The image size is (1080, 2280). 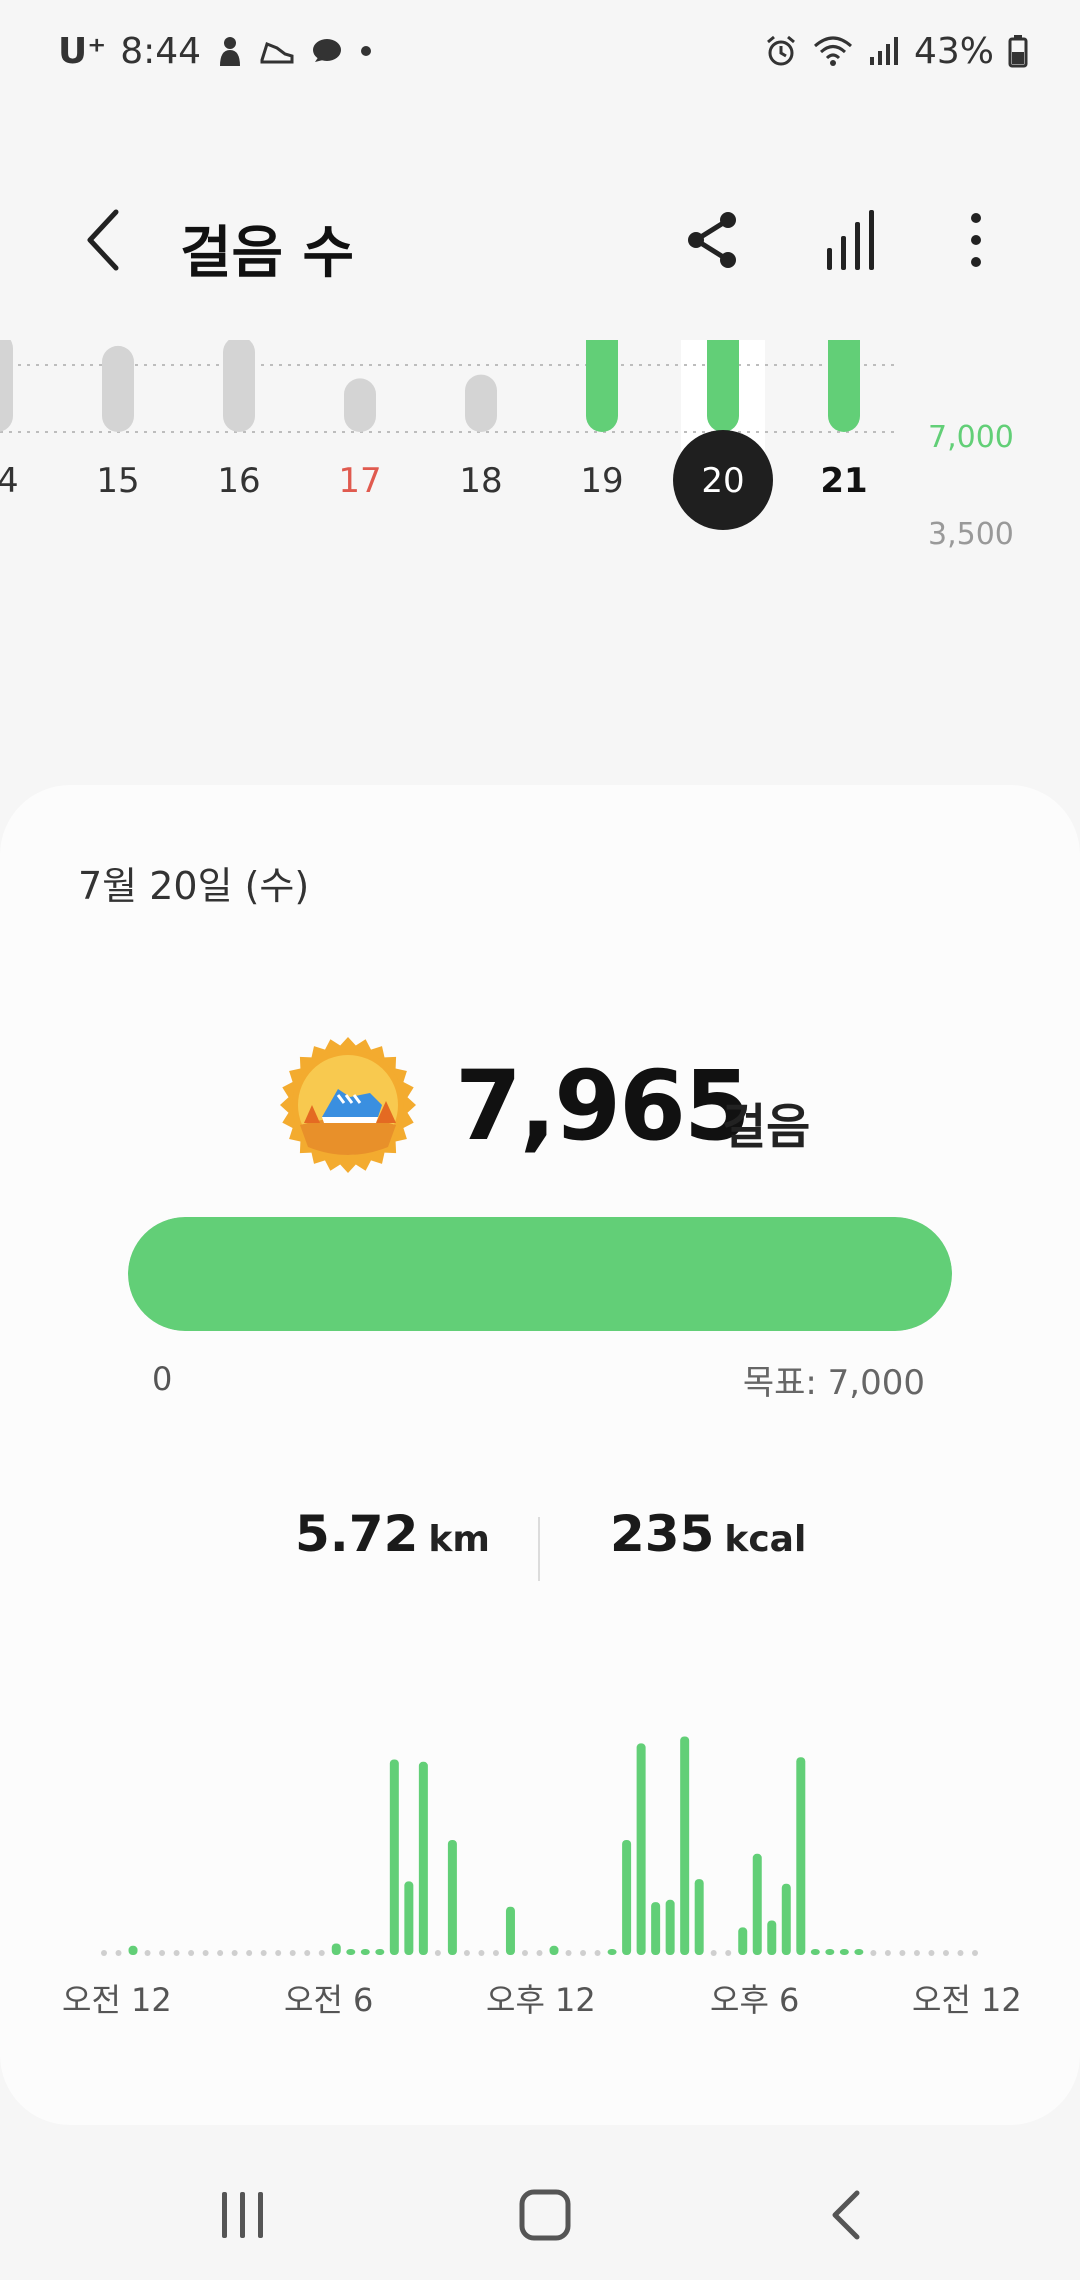 I want to click on steps-count: 7,965, so click(x=603, y=1106).